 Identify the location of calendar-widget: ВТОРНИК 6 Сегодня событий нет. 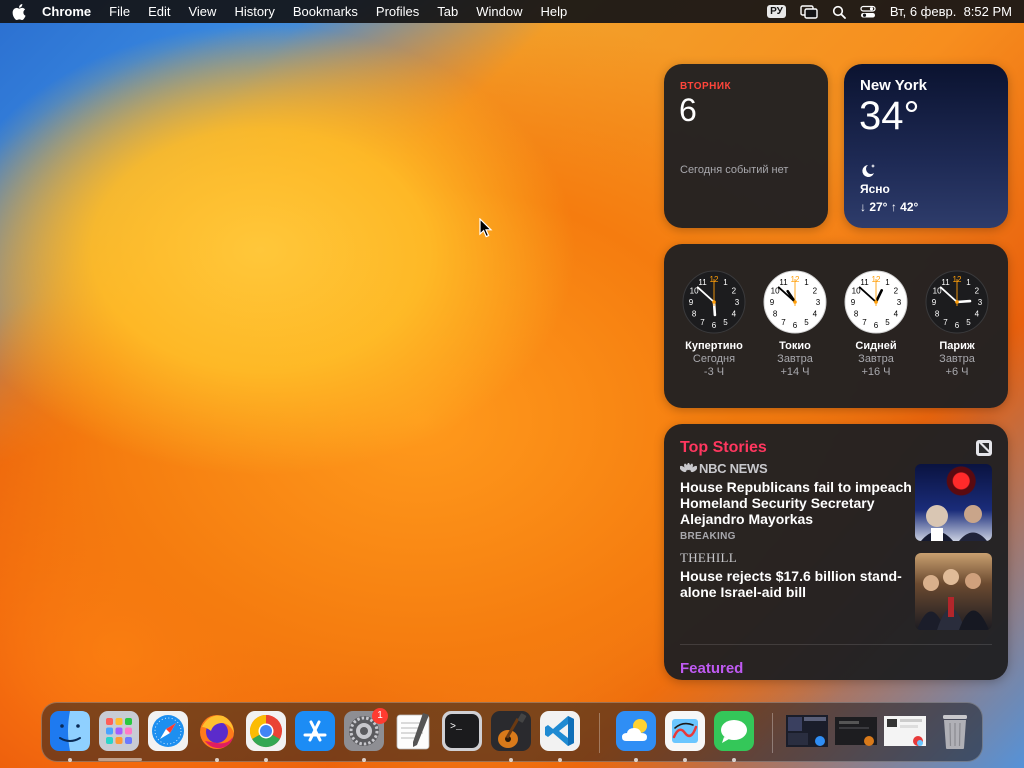
(746, 146).